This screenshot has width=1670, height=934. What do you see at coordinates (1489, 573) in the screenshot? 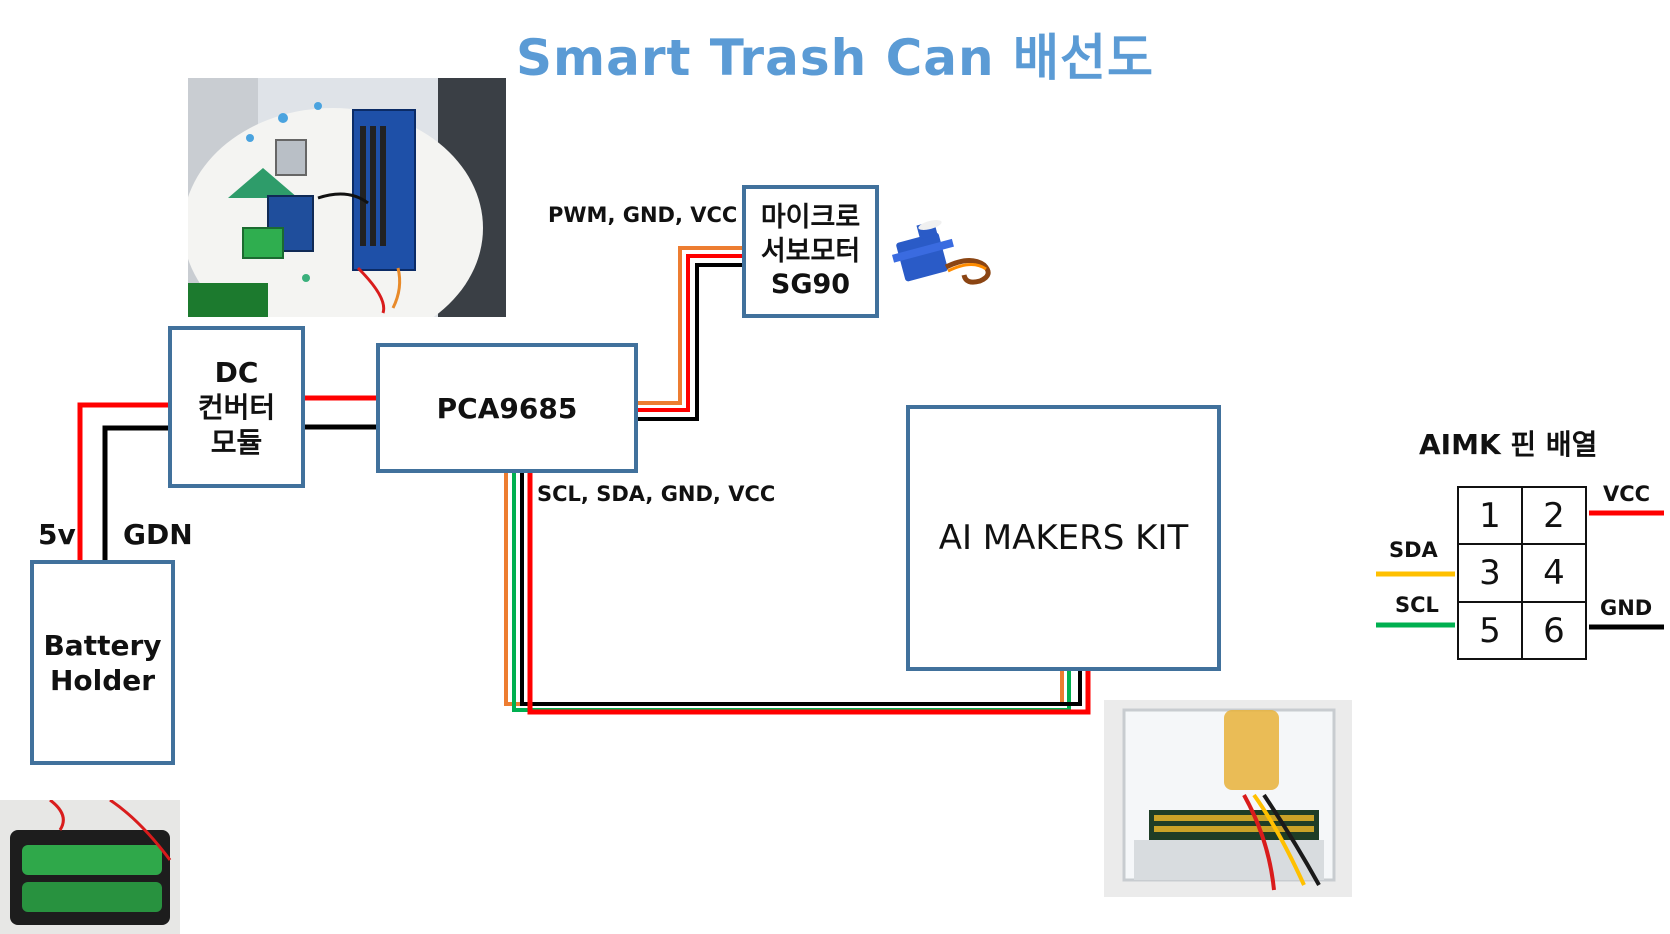
I see `pin-3: 3` at bounding box center [1489, 573].